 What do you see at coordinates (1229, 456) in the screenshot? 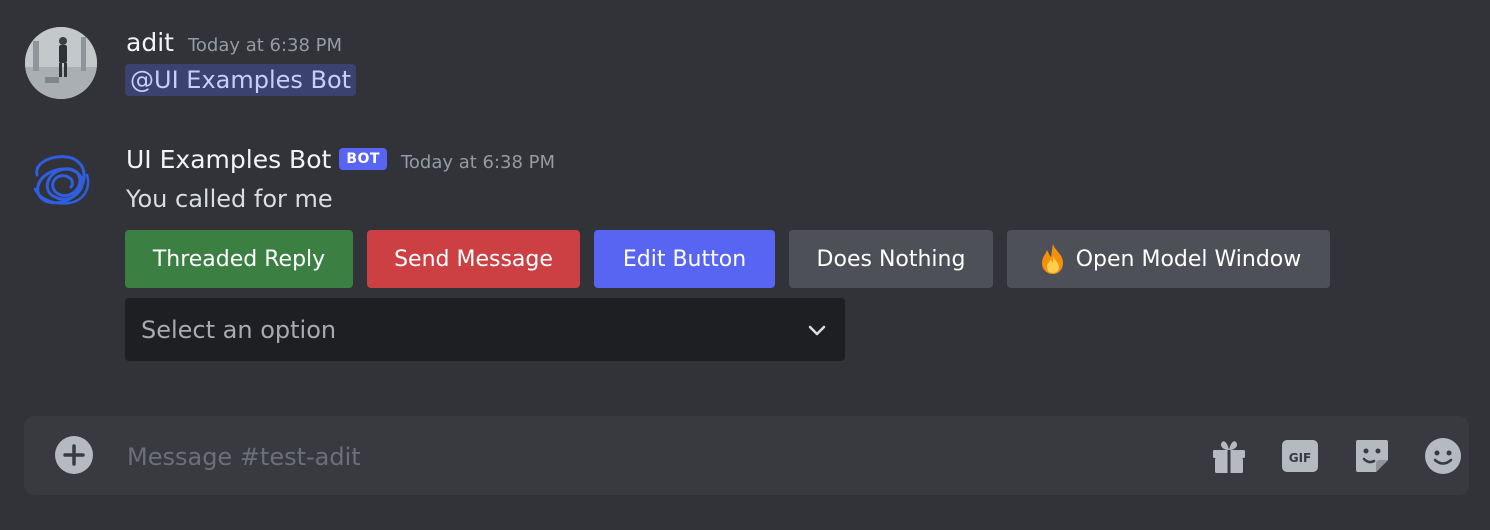
I see `gift-icon` at bounding box center [1229, 456].